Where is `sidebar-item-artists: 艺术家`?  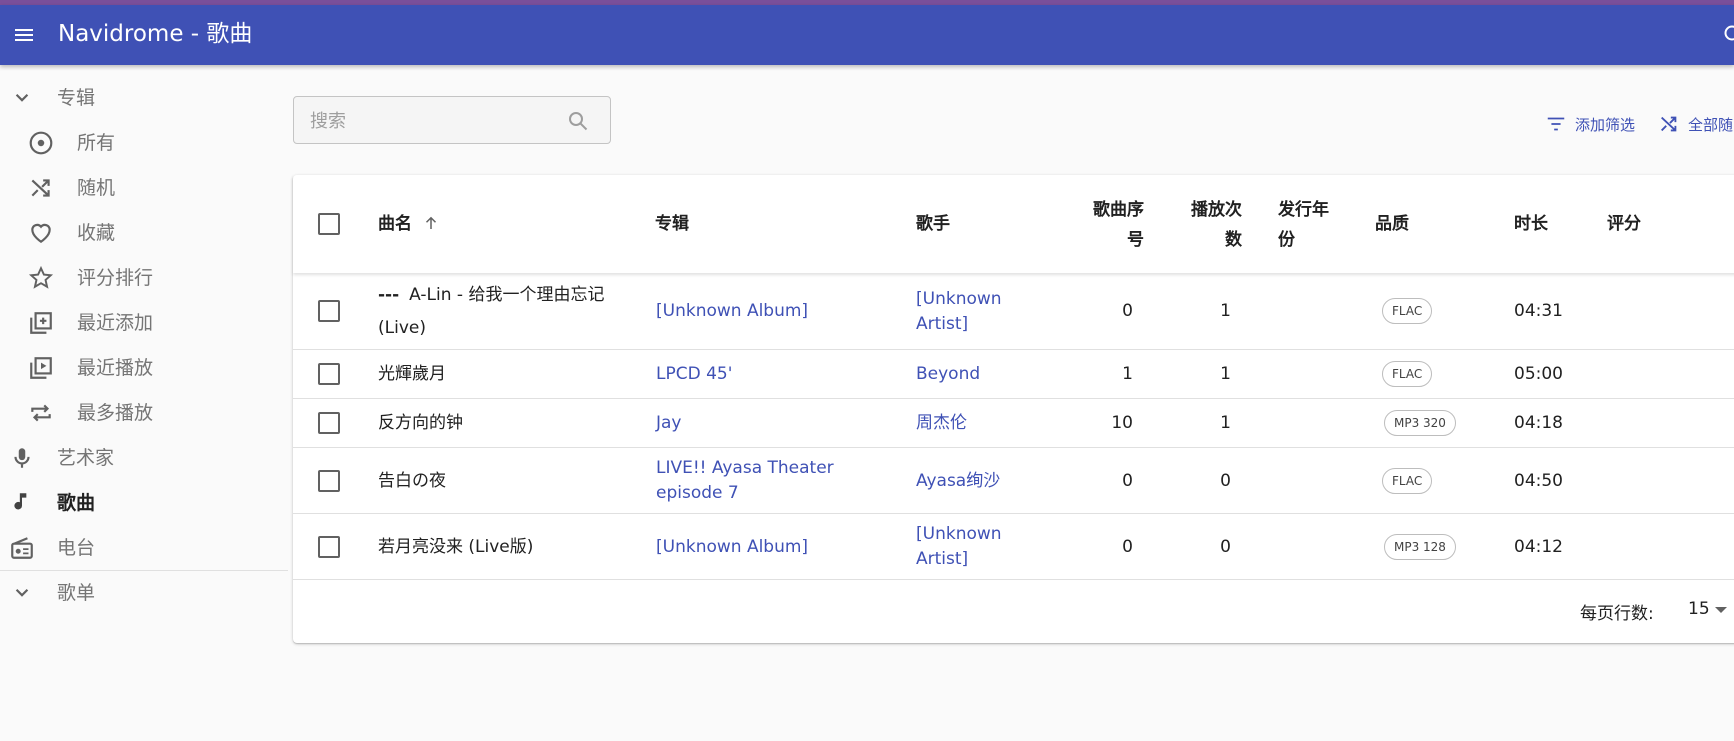 sidebar-item-artists: 艺术家 is located at coordinates (144, 458).